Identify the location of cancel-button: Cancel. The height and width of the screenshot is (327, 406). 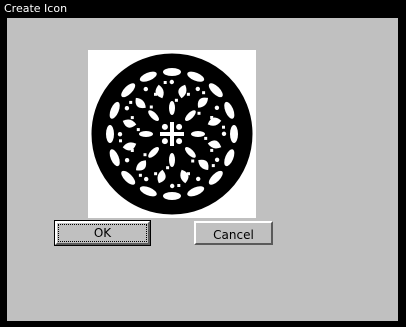
(233, 233).